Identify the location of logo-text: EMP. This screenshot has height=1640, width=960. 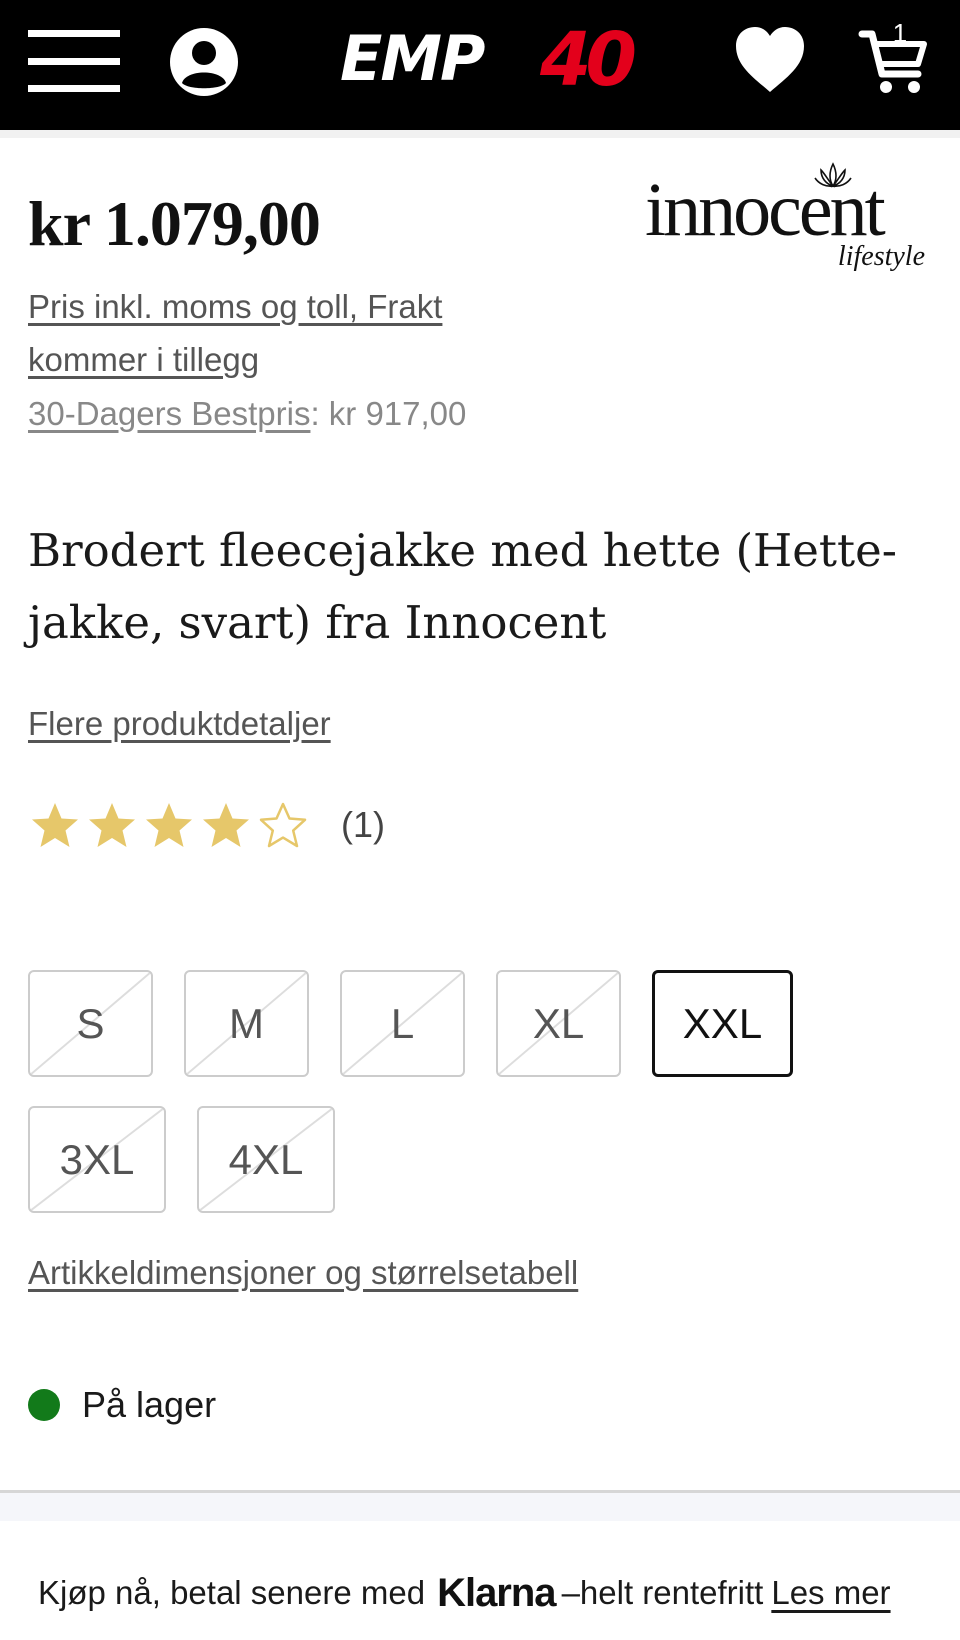
(412, 58).